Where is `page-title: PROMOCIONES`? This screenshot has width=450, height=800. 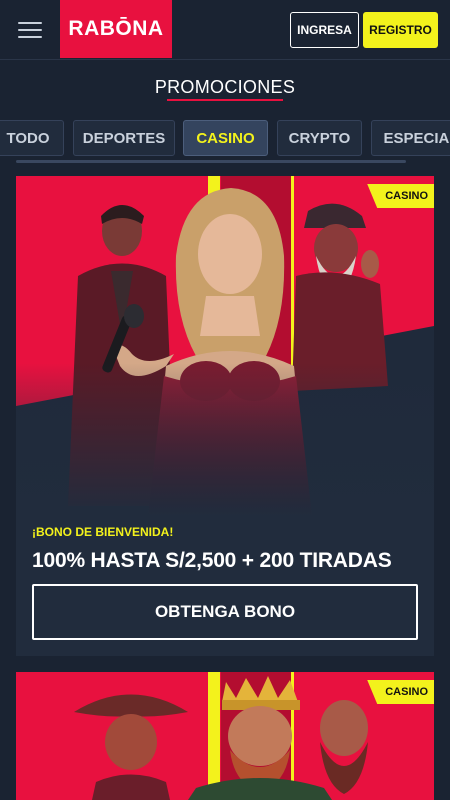
page-title: PROMOCIONES is located at coordinates (225, 87).